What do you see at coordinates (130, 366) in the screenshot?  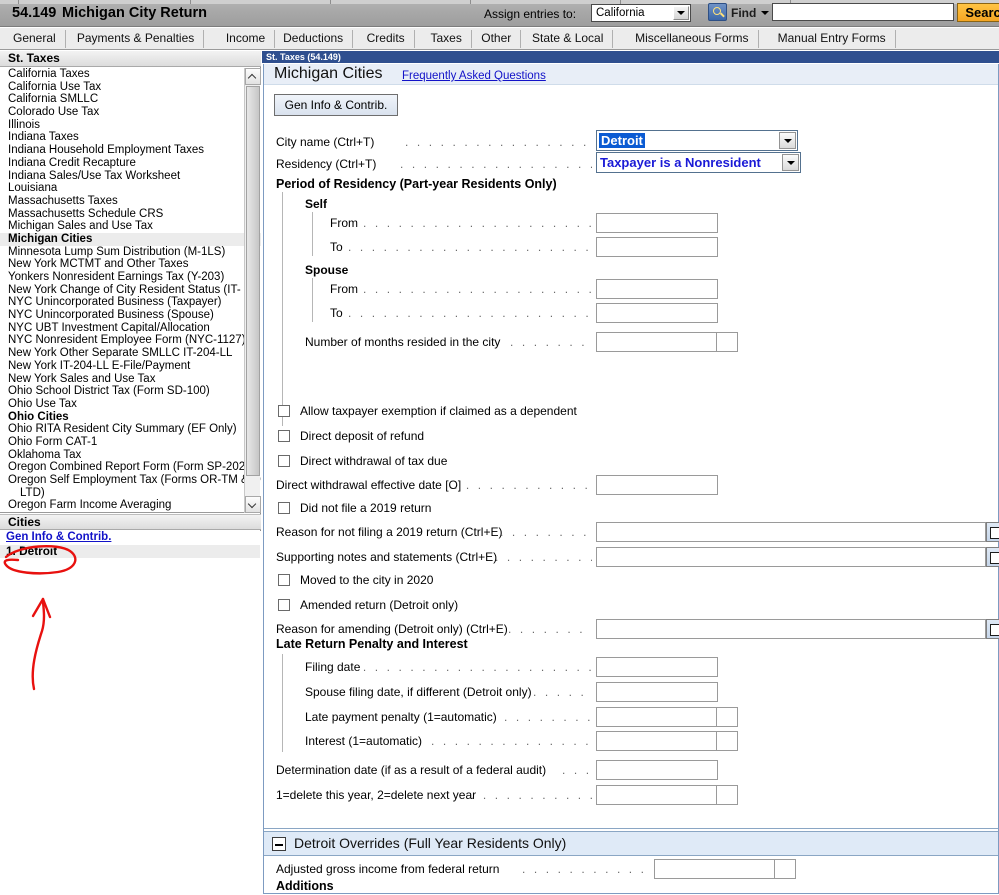 I see `sidebar-item-new-york-it-204-ll-e-file-payment: New York IT-204-LL E-File/Payment` at bounding box center [130, 366].